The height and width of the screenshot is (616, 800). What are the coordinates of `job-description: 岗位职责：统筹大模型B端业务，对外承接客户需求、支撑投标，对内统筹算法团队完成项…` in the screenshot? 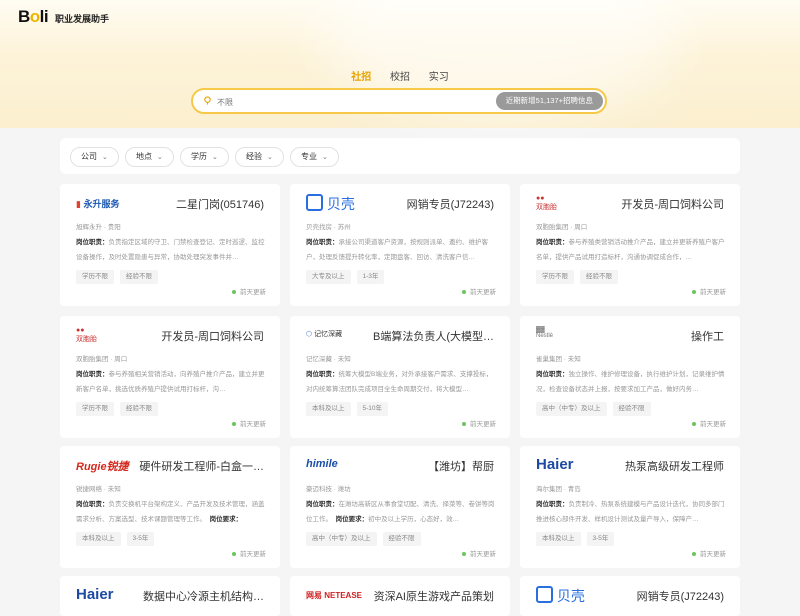 It's located at (399, 382).